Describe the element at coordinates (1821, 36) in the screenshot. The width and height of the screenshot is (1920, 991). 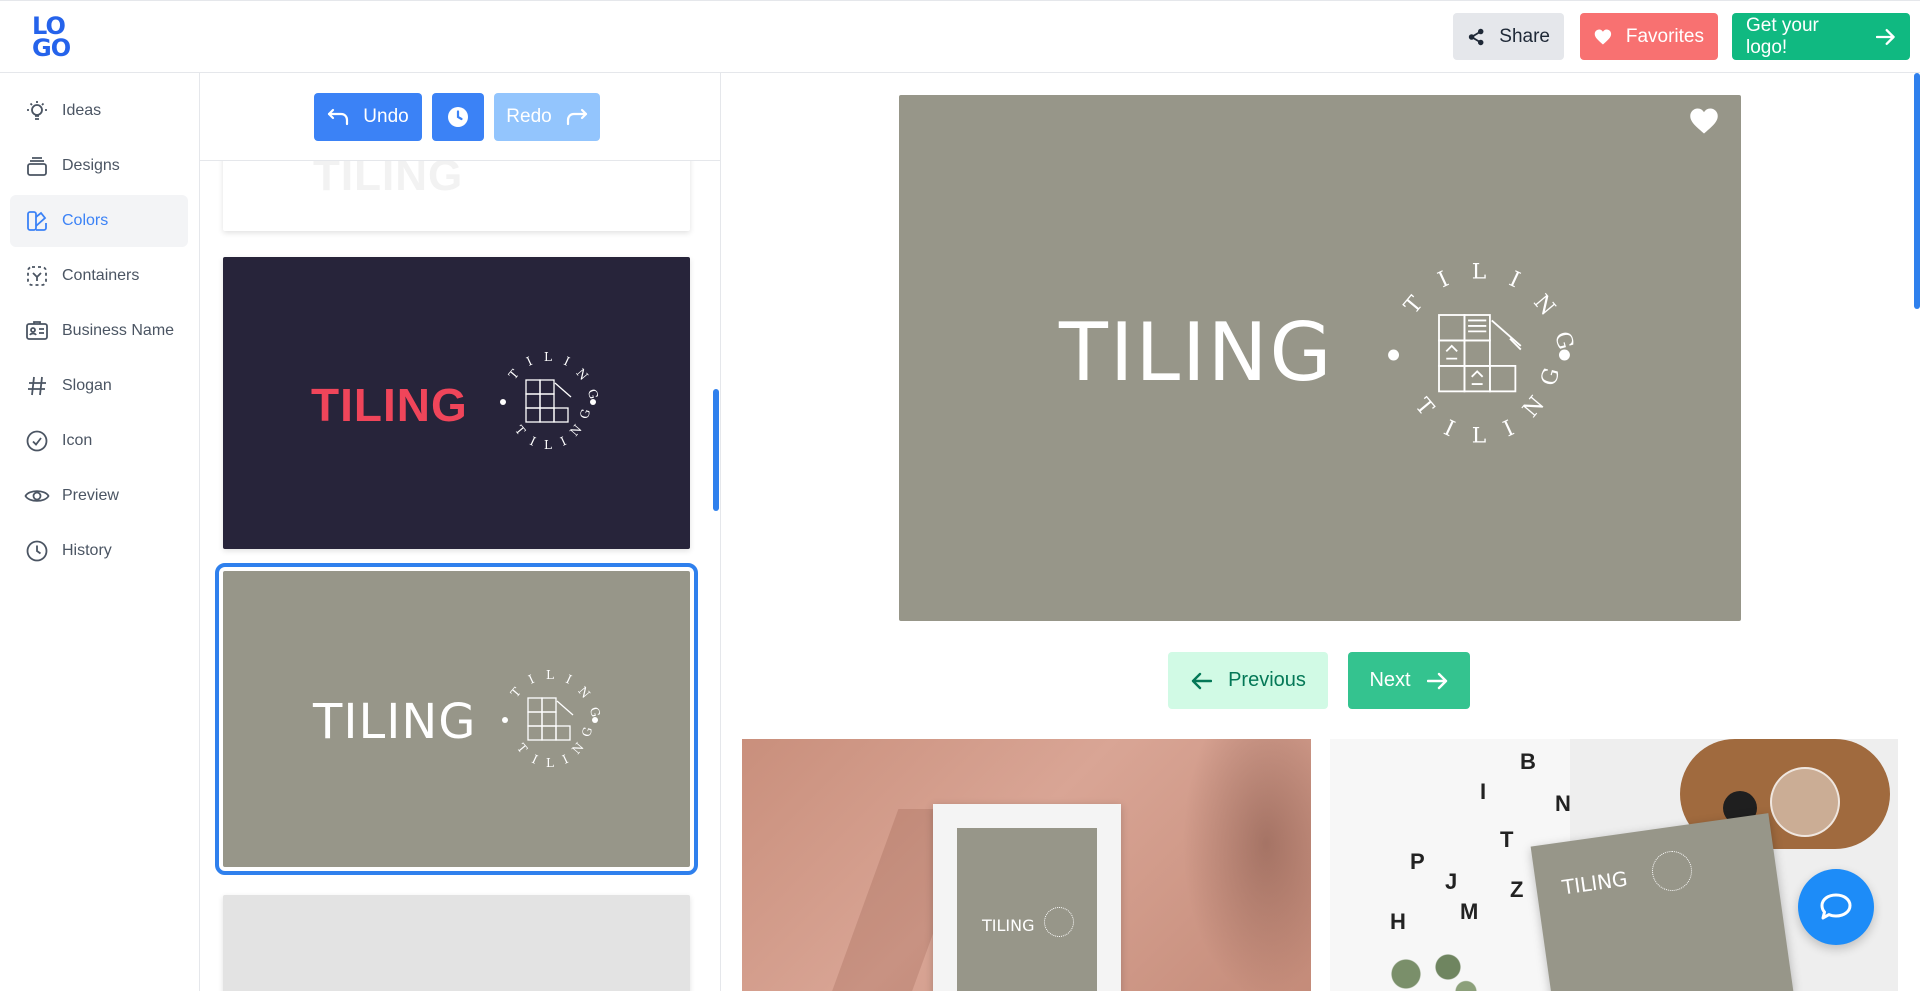
I see `get-logo-button: Get your logo!` at that location.